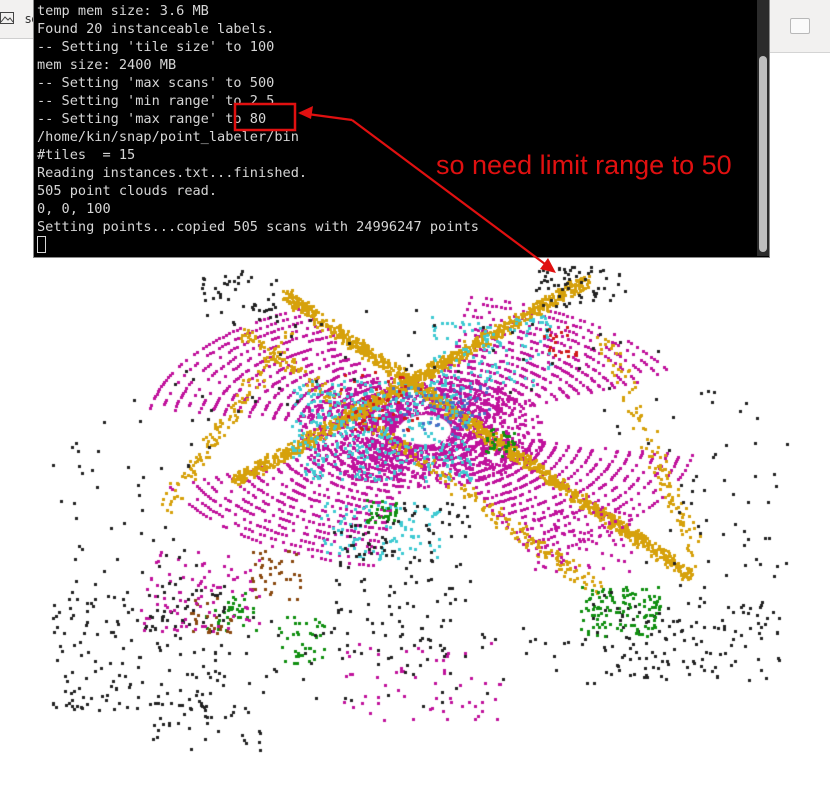  I want to click on annotation-arrow-to-cloud, so click(452, 195).